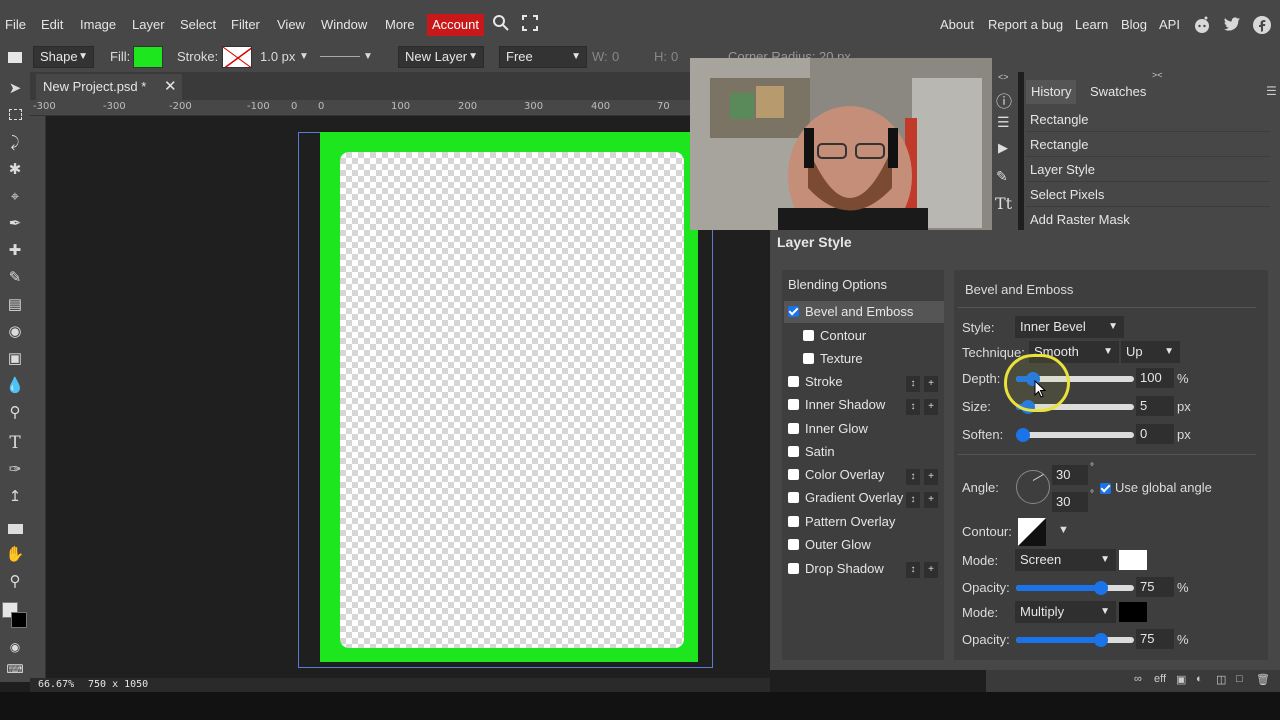  Describe the element at coordinates (793, 544) in the screenshot. I see `outer-glow-checkbox` at that location.